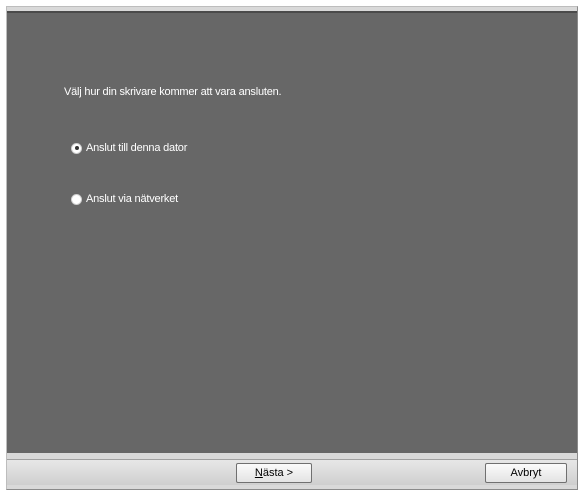  What do you see at coordinates (292, 459) in the screenshot?
I see `divider` at bounding box center [292, 459].